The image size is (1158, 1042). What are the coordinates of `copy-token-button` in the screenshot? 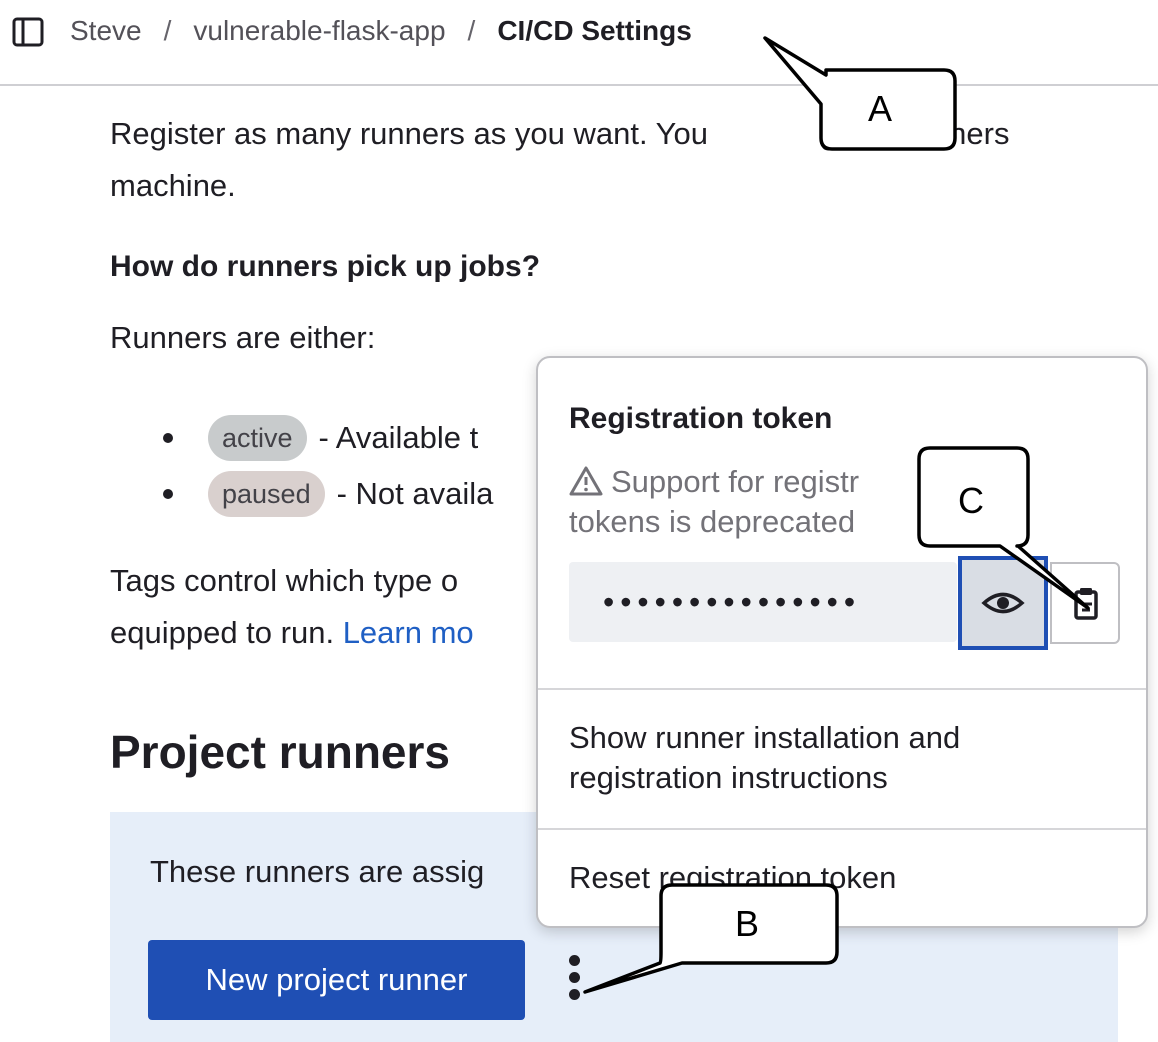 It's located at (1085, 603).